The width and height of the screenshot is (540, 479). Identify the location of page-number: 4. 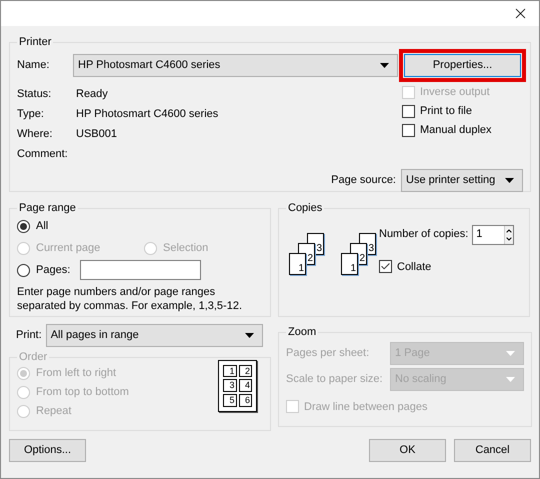
(245, 385).